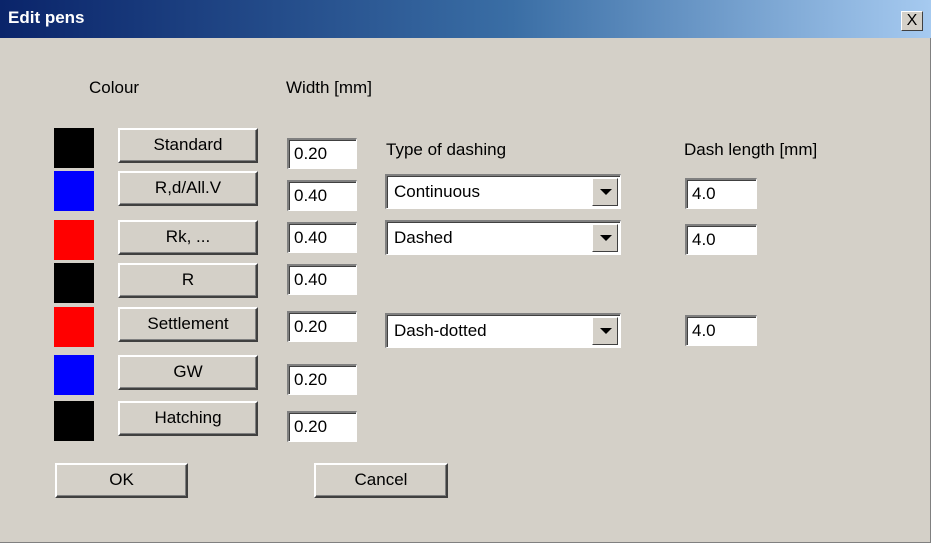  What do you see at coordinates (114, 87) in the screenshot?
I see `colour-header: Colour` at bounding box center [114, 87].